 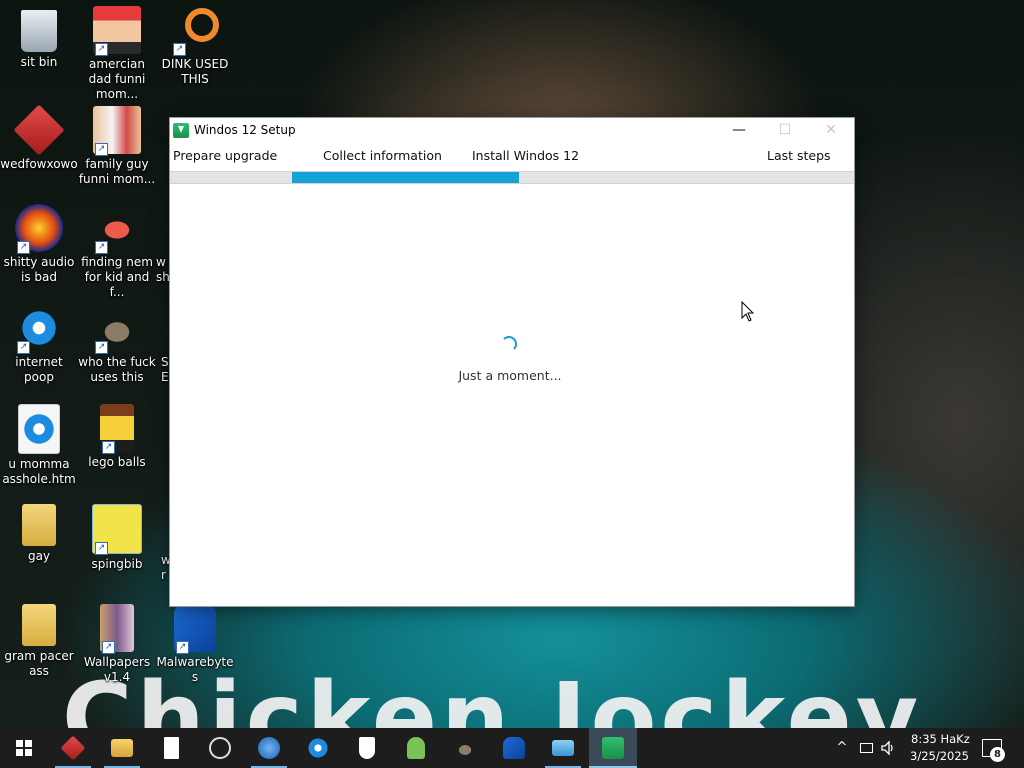 I want to click on setup-app-icon, so click(x=181, y=130).